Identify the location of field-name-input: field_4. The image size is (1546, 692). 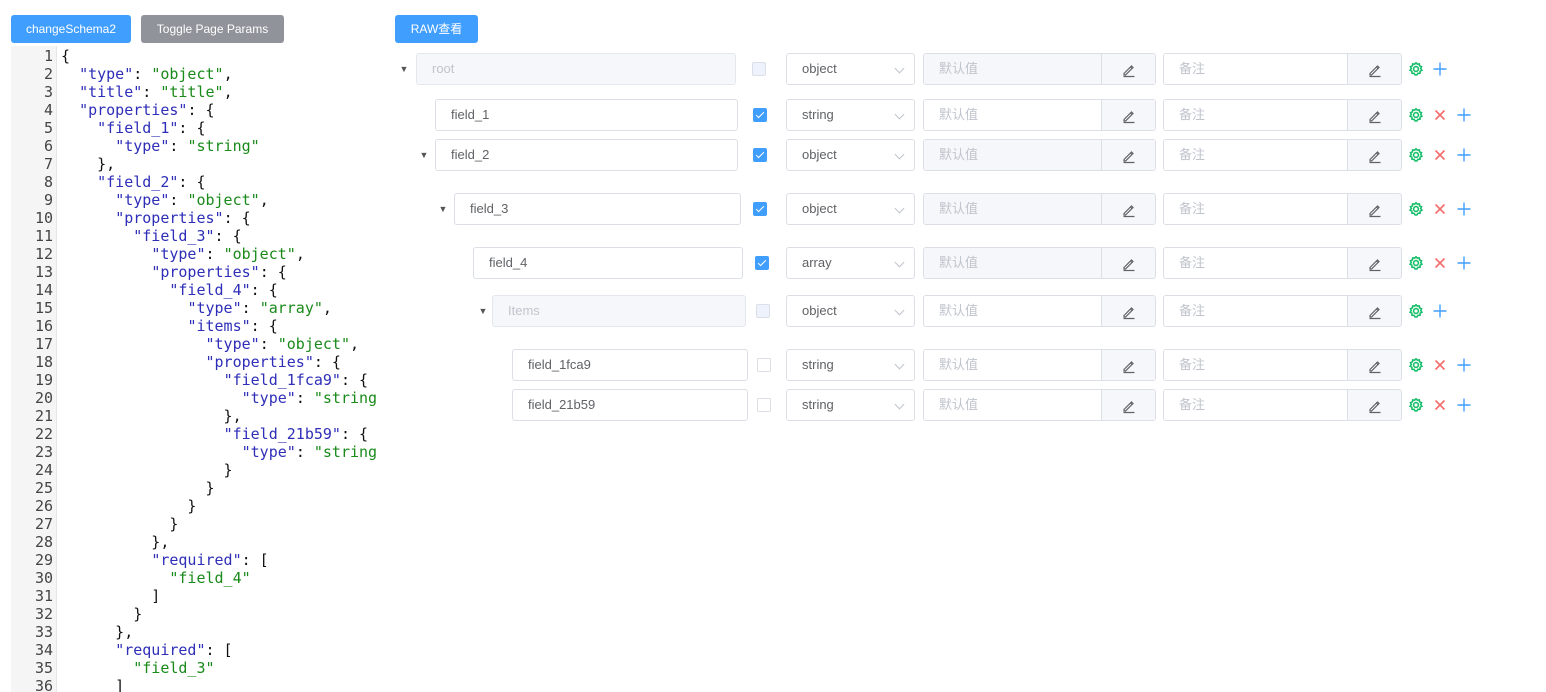
(608, 263).